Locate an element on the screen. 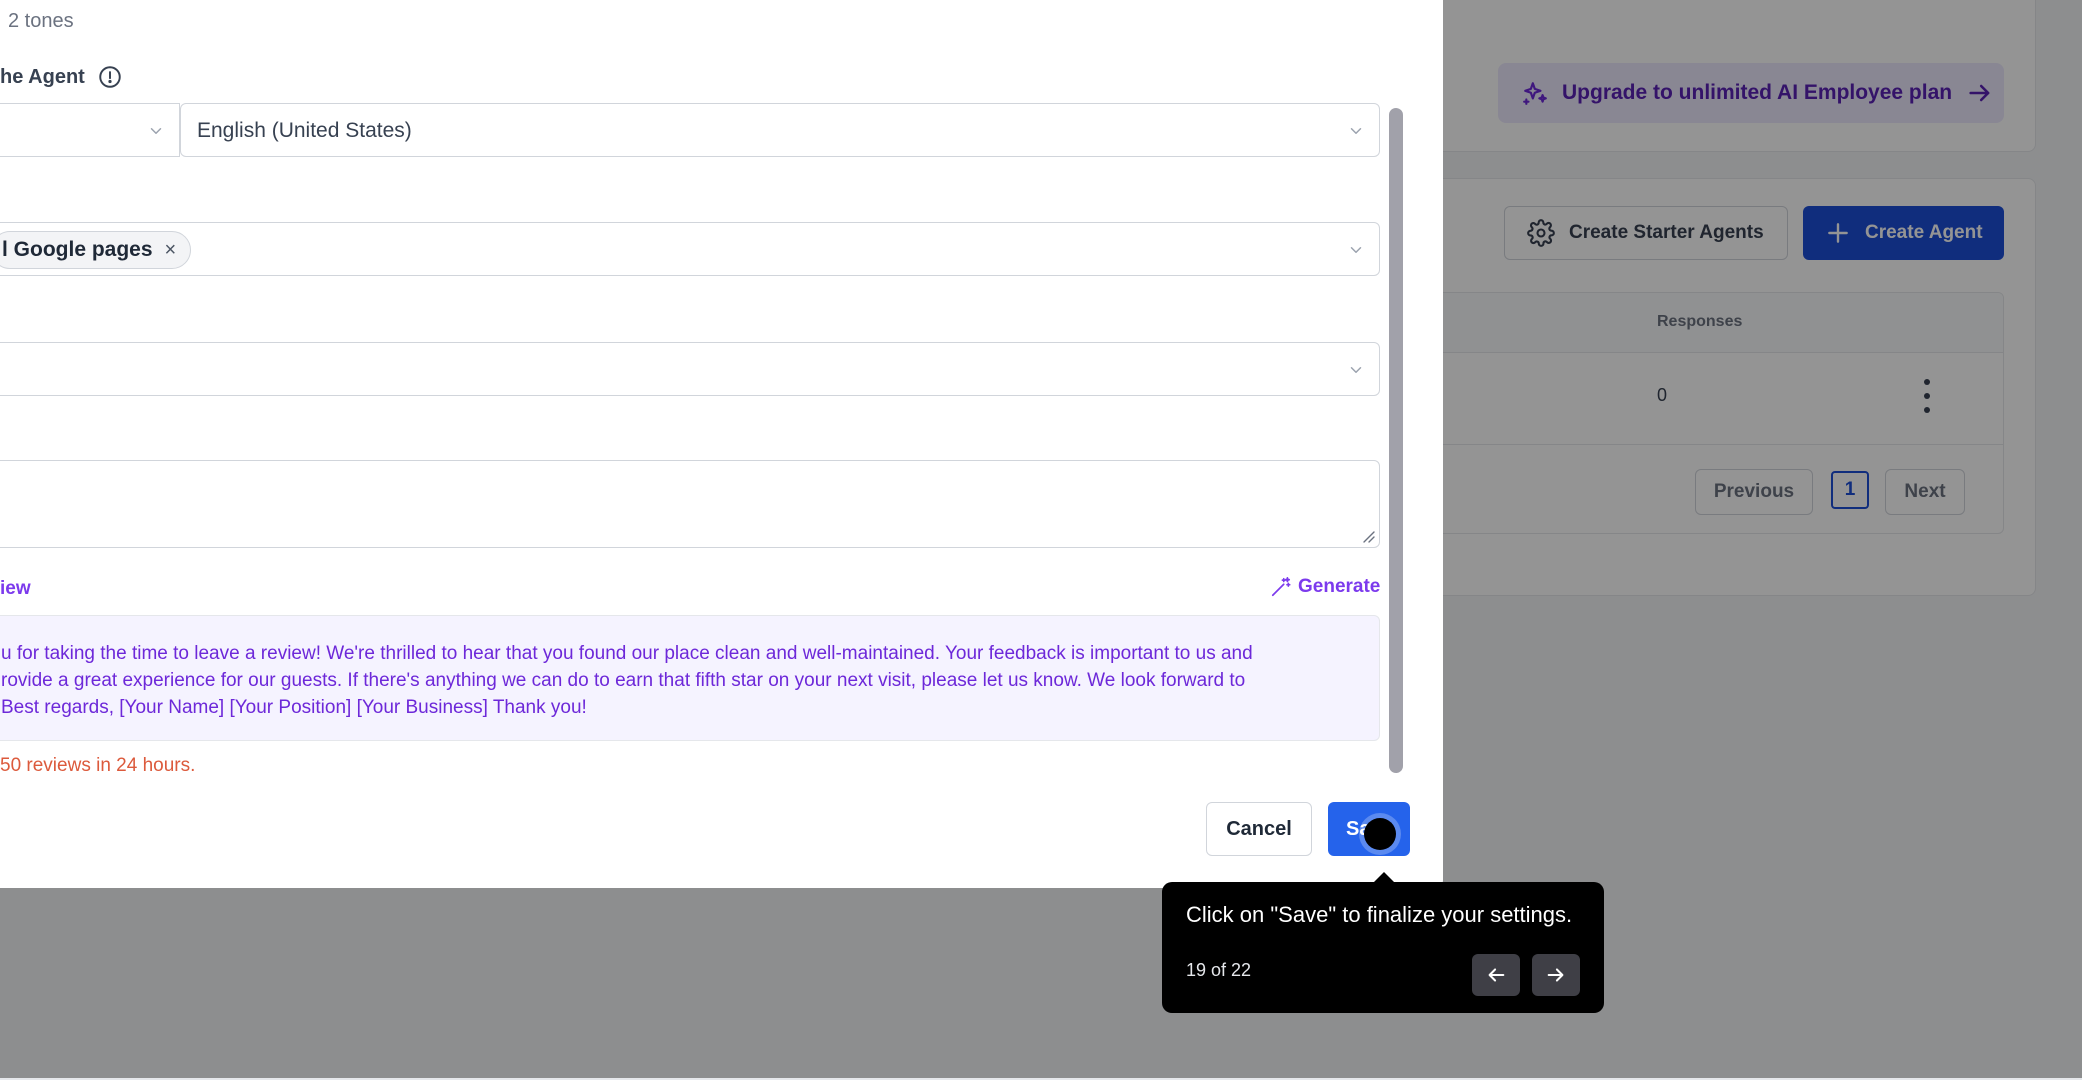  google-pages-chip: l Google pages × is located at coordinates (96, 250).